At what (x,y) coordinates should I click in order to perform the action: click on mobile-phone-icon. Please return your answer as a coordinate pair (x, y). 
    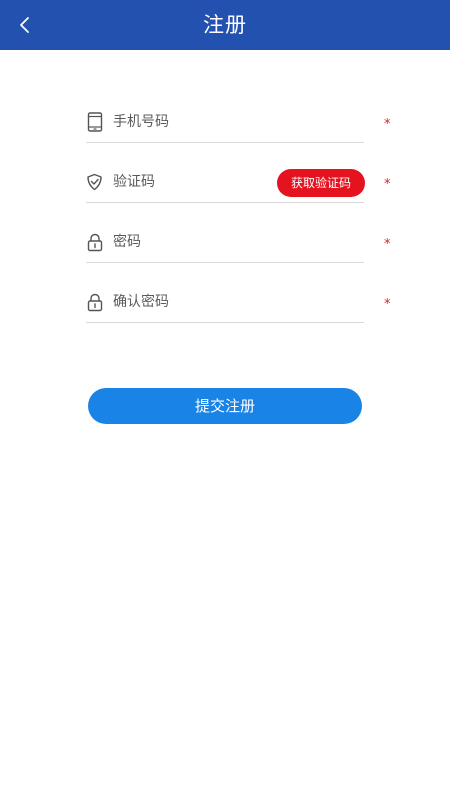
    Looking at the image, I should click on (94, 122).